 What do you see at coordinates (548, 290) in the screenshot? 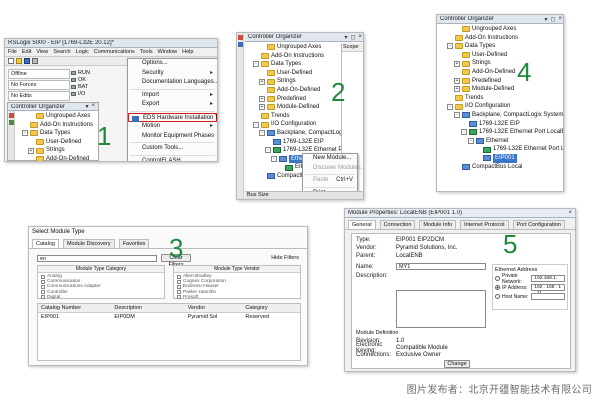
I see `address-field: 192 . 168 . 1 . 11` at bounding box center [548, 290].